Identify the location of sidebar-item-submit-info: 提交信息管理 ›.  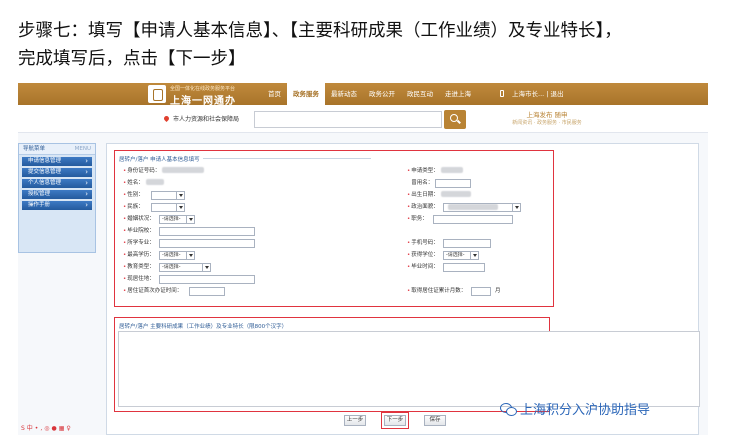
(57, 172).